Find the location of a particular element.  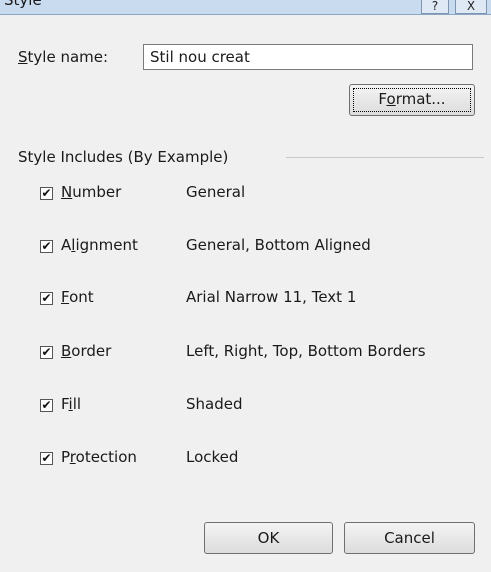

alignment-description: General, Bottom Aligned is located at coordinates (278, 245).